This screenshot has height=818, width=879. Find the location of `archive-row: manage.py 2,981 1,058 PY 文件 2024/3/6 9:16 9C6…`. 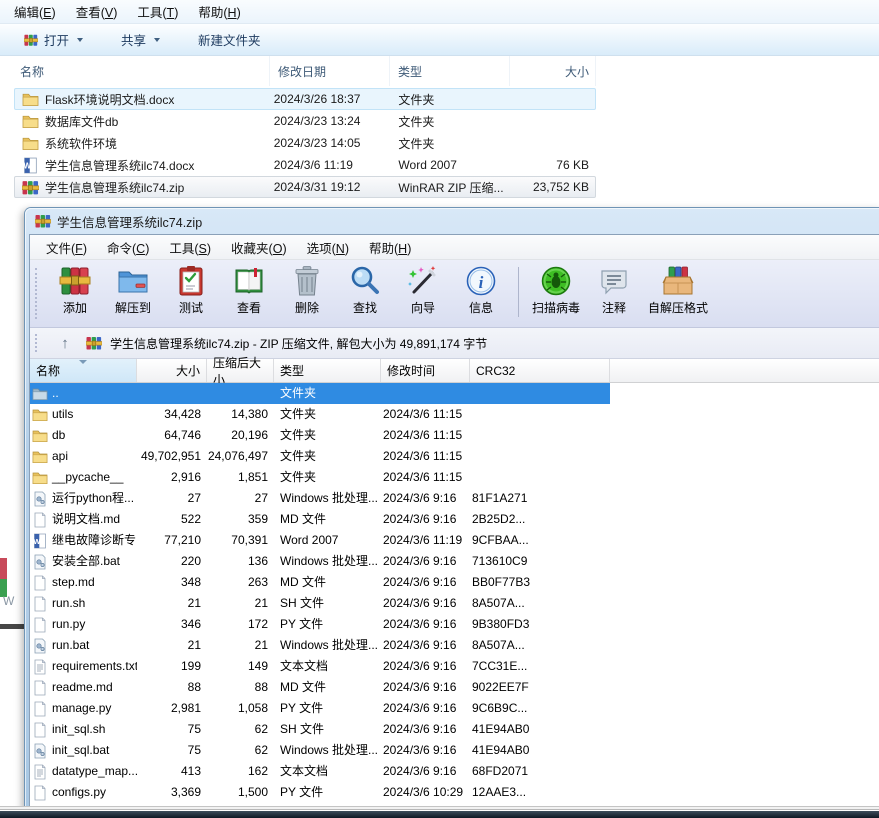

archive-row: manage.py 2,981 1,058 PY 文件 2024/3/6 9:16 9C6… is located at coordinates (454, 708).